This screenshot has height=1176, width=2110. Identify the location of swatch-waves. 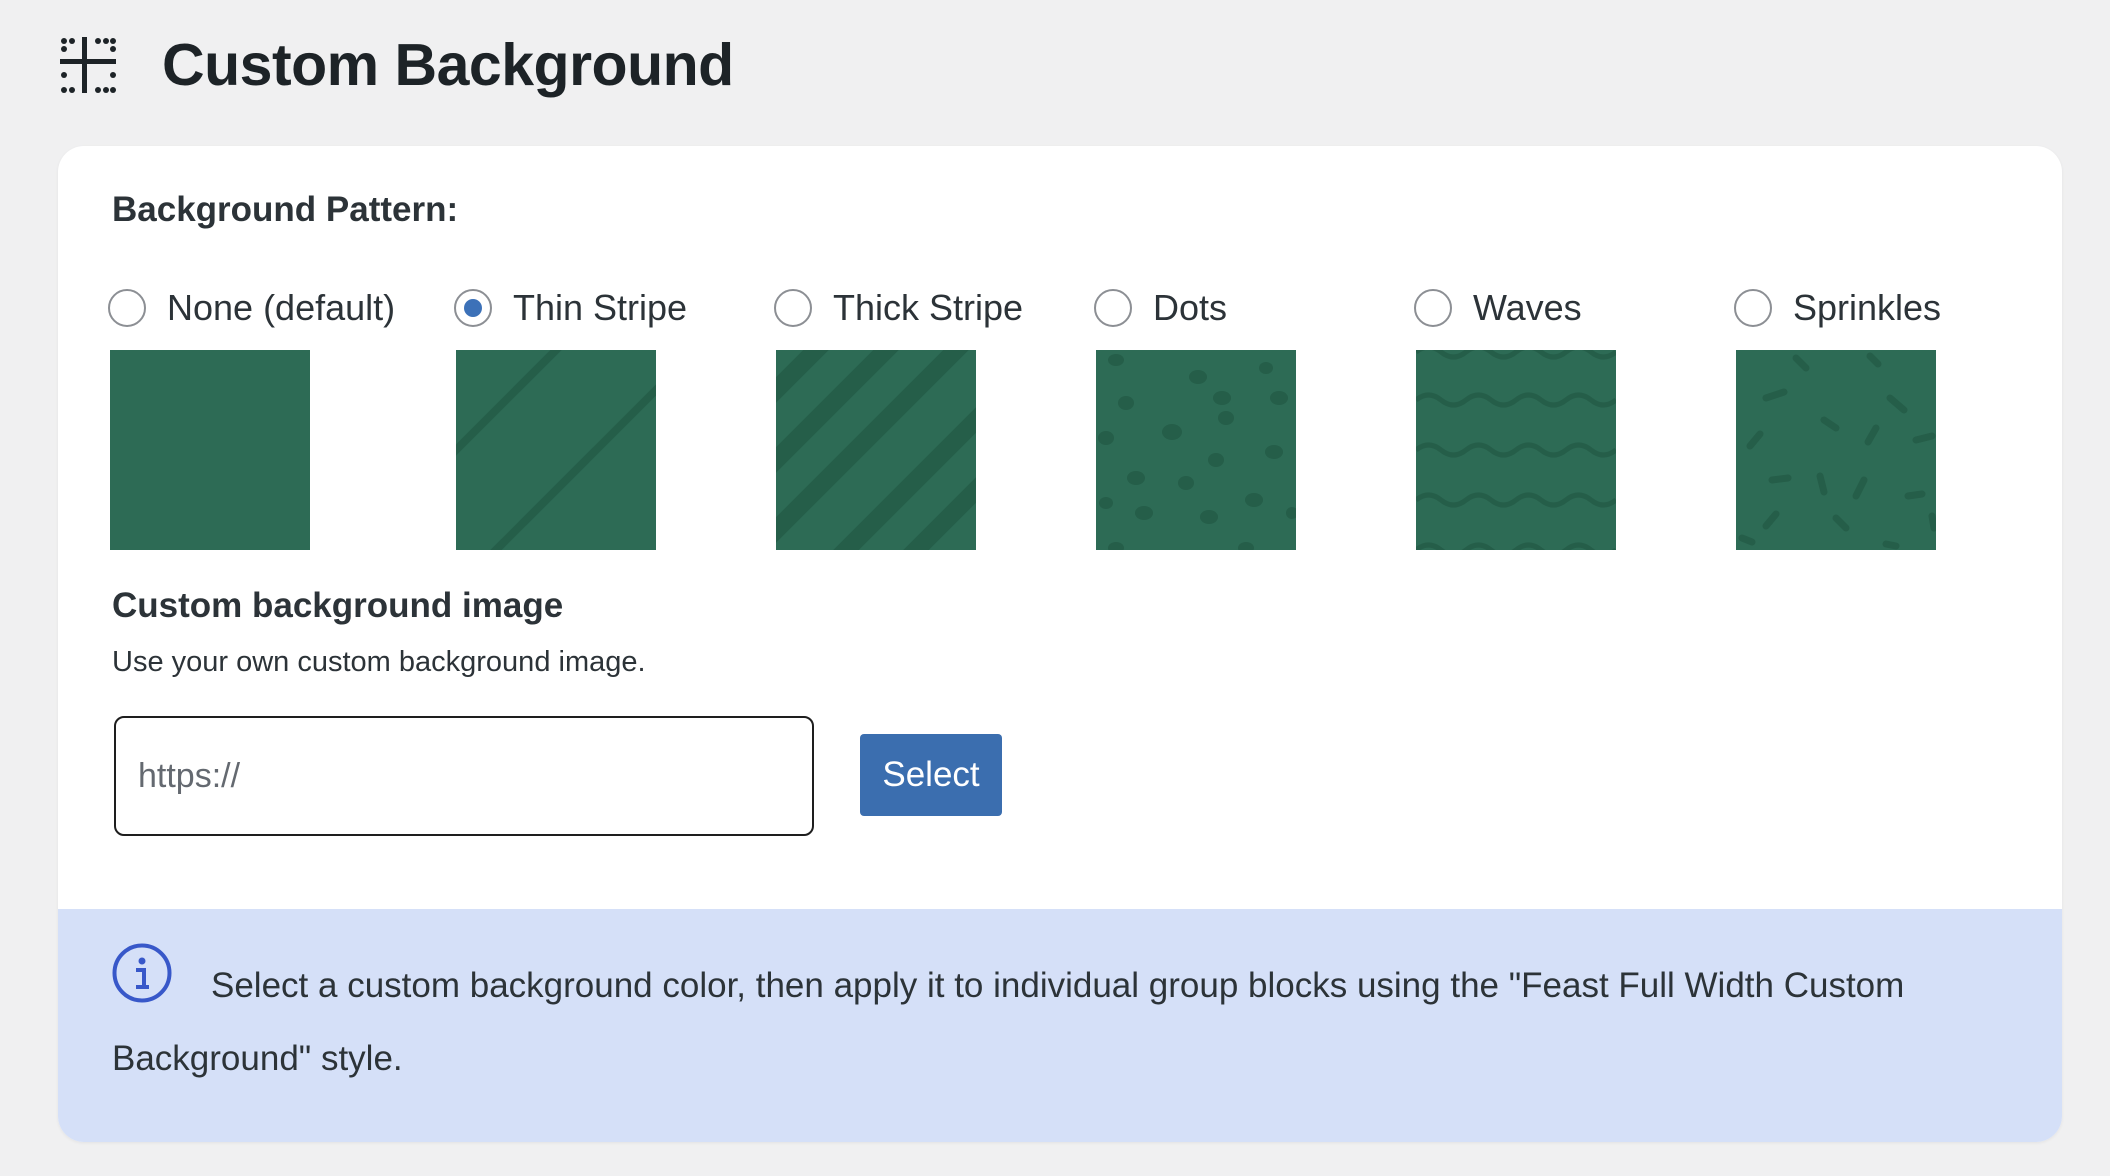
(1516, 450).